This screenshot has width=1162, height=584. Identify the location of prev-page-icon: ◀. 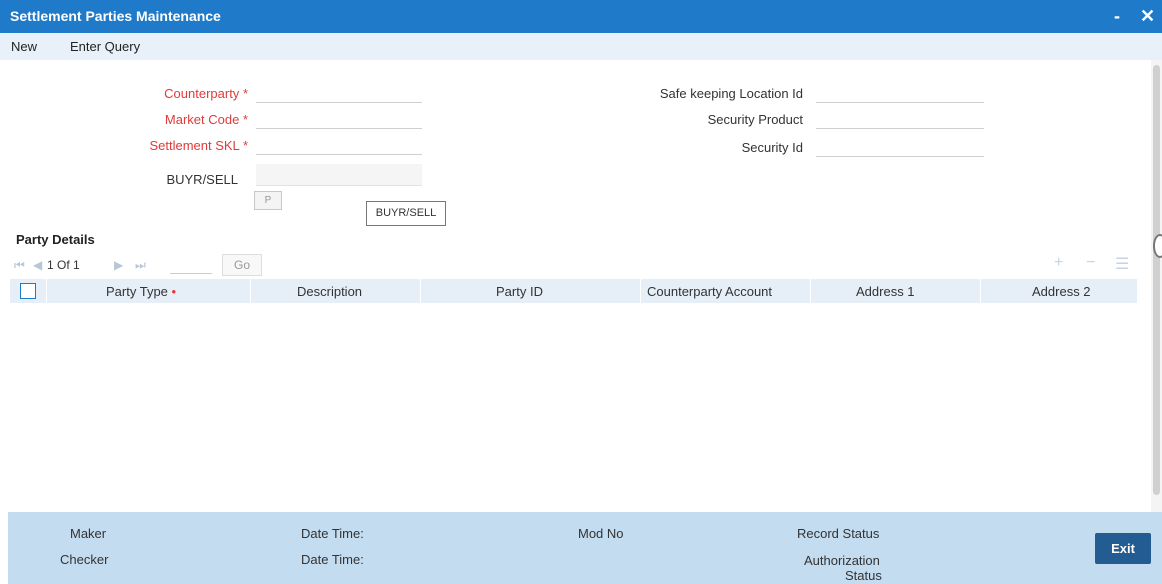
(37, 265).